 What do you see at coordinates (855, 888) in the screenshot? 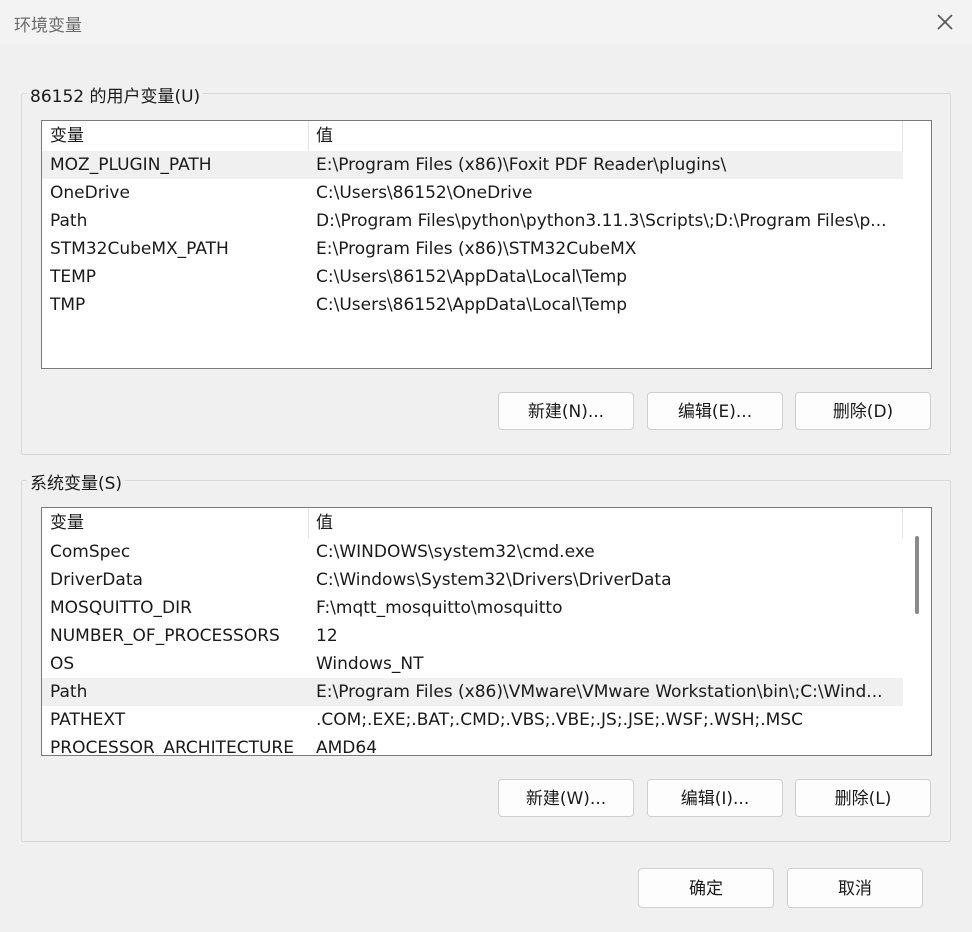
I see `cancel-button: 取消` at bounding box center [855, 888].